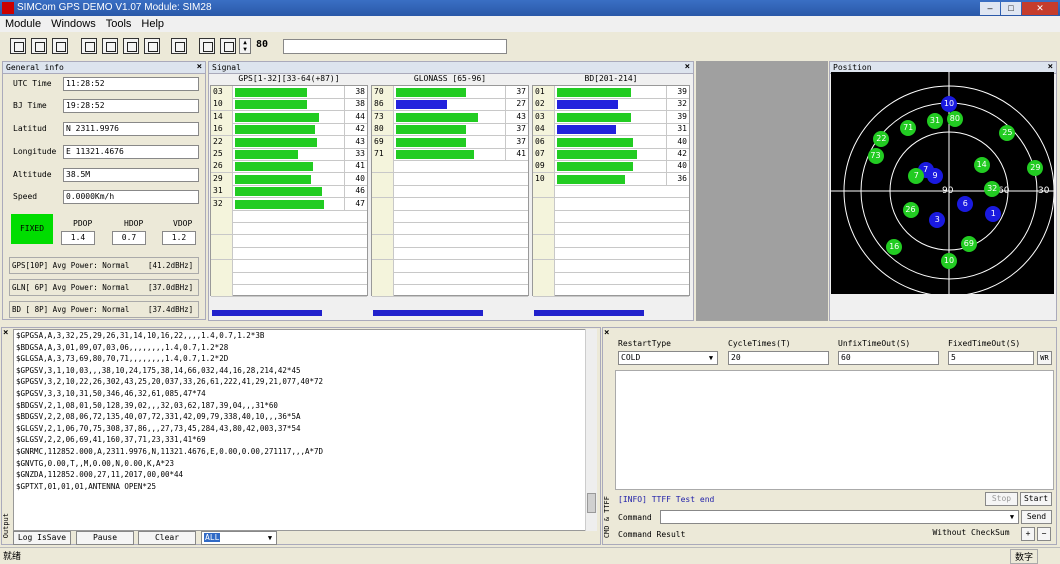  What do you see at coordinates (450, 105) in the screenshot?
I see `signal-row: 86 27` at bounding box center [450, 105].